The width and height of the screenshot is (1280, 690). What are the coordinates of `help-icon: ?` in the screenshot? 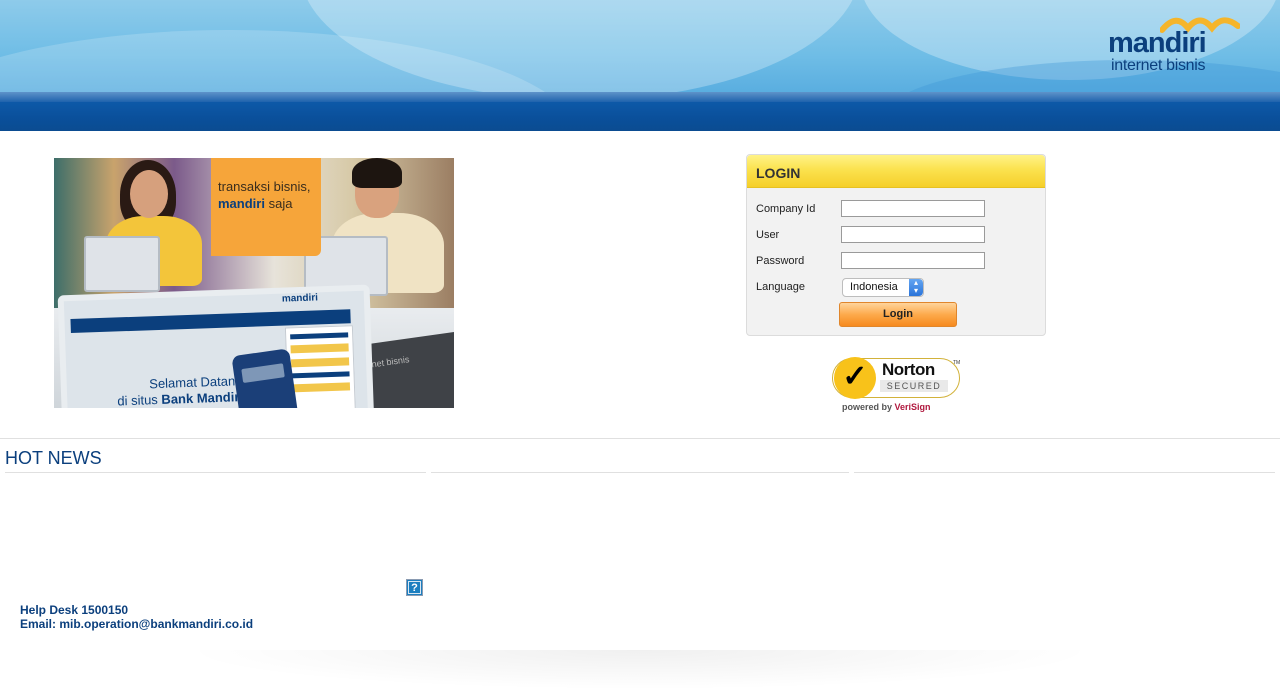 It's located at (414, 587).